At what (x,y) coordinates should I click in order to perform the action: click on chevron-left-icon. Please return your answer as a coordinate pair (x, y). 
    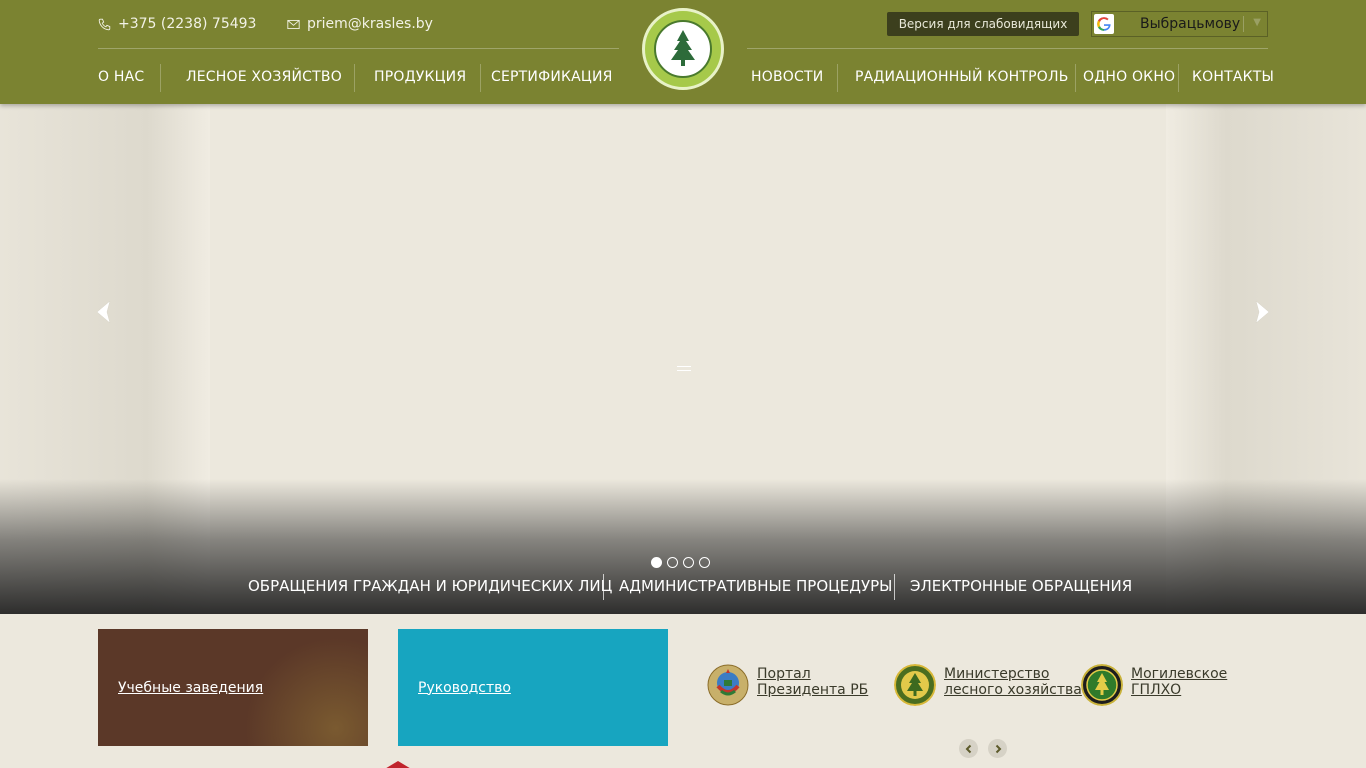
    Looking at the image, I should click on (968, 748).